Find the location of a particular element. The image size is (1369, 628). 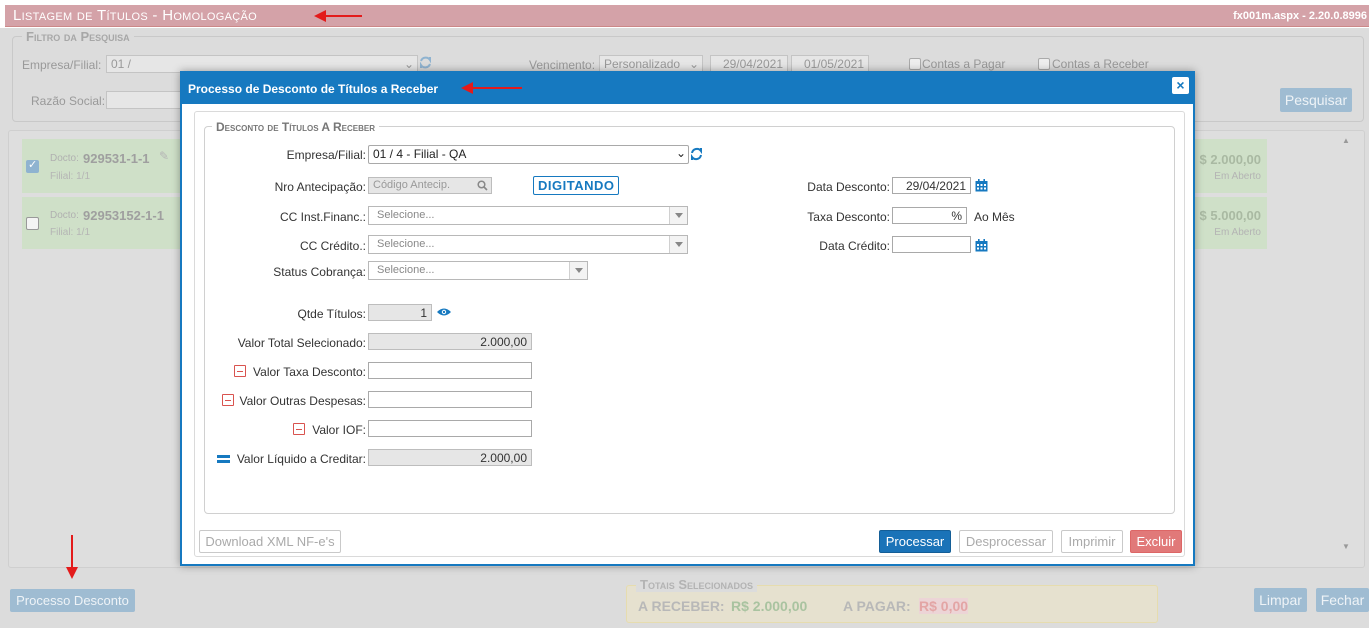

nro-antecipacao-placeholder: Código Antecip. is located at coordinates (412, 185).